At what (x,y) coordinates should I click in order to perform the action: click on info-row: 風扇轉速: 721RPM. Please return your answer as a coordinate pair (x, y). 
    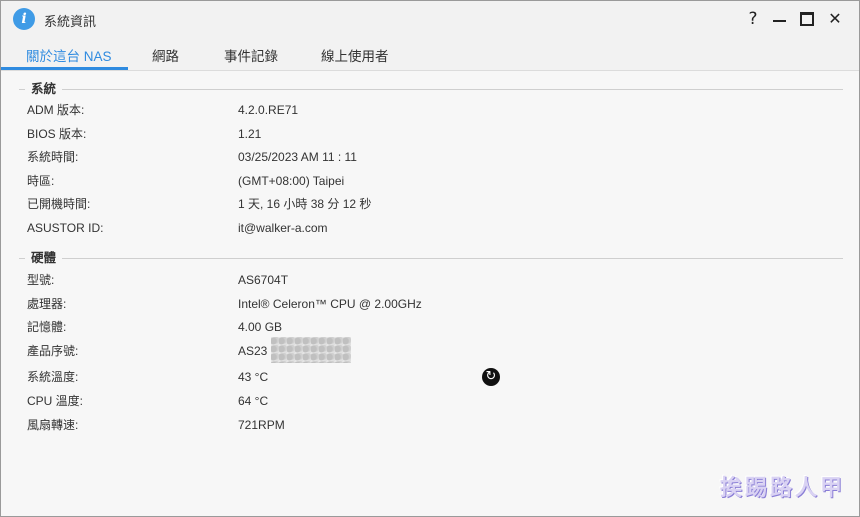
    Looking at the image, I should click on (427, 425).